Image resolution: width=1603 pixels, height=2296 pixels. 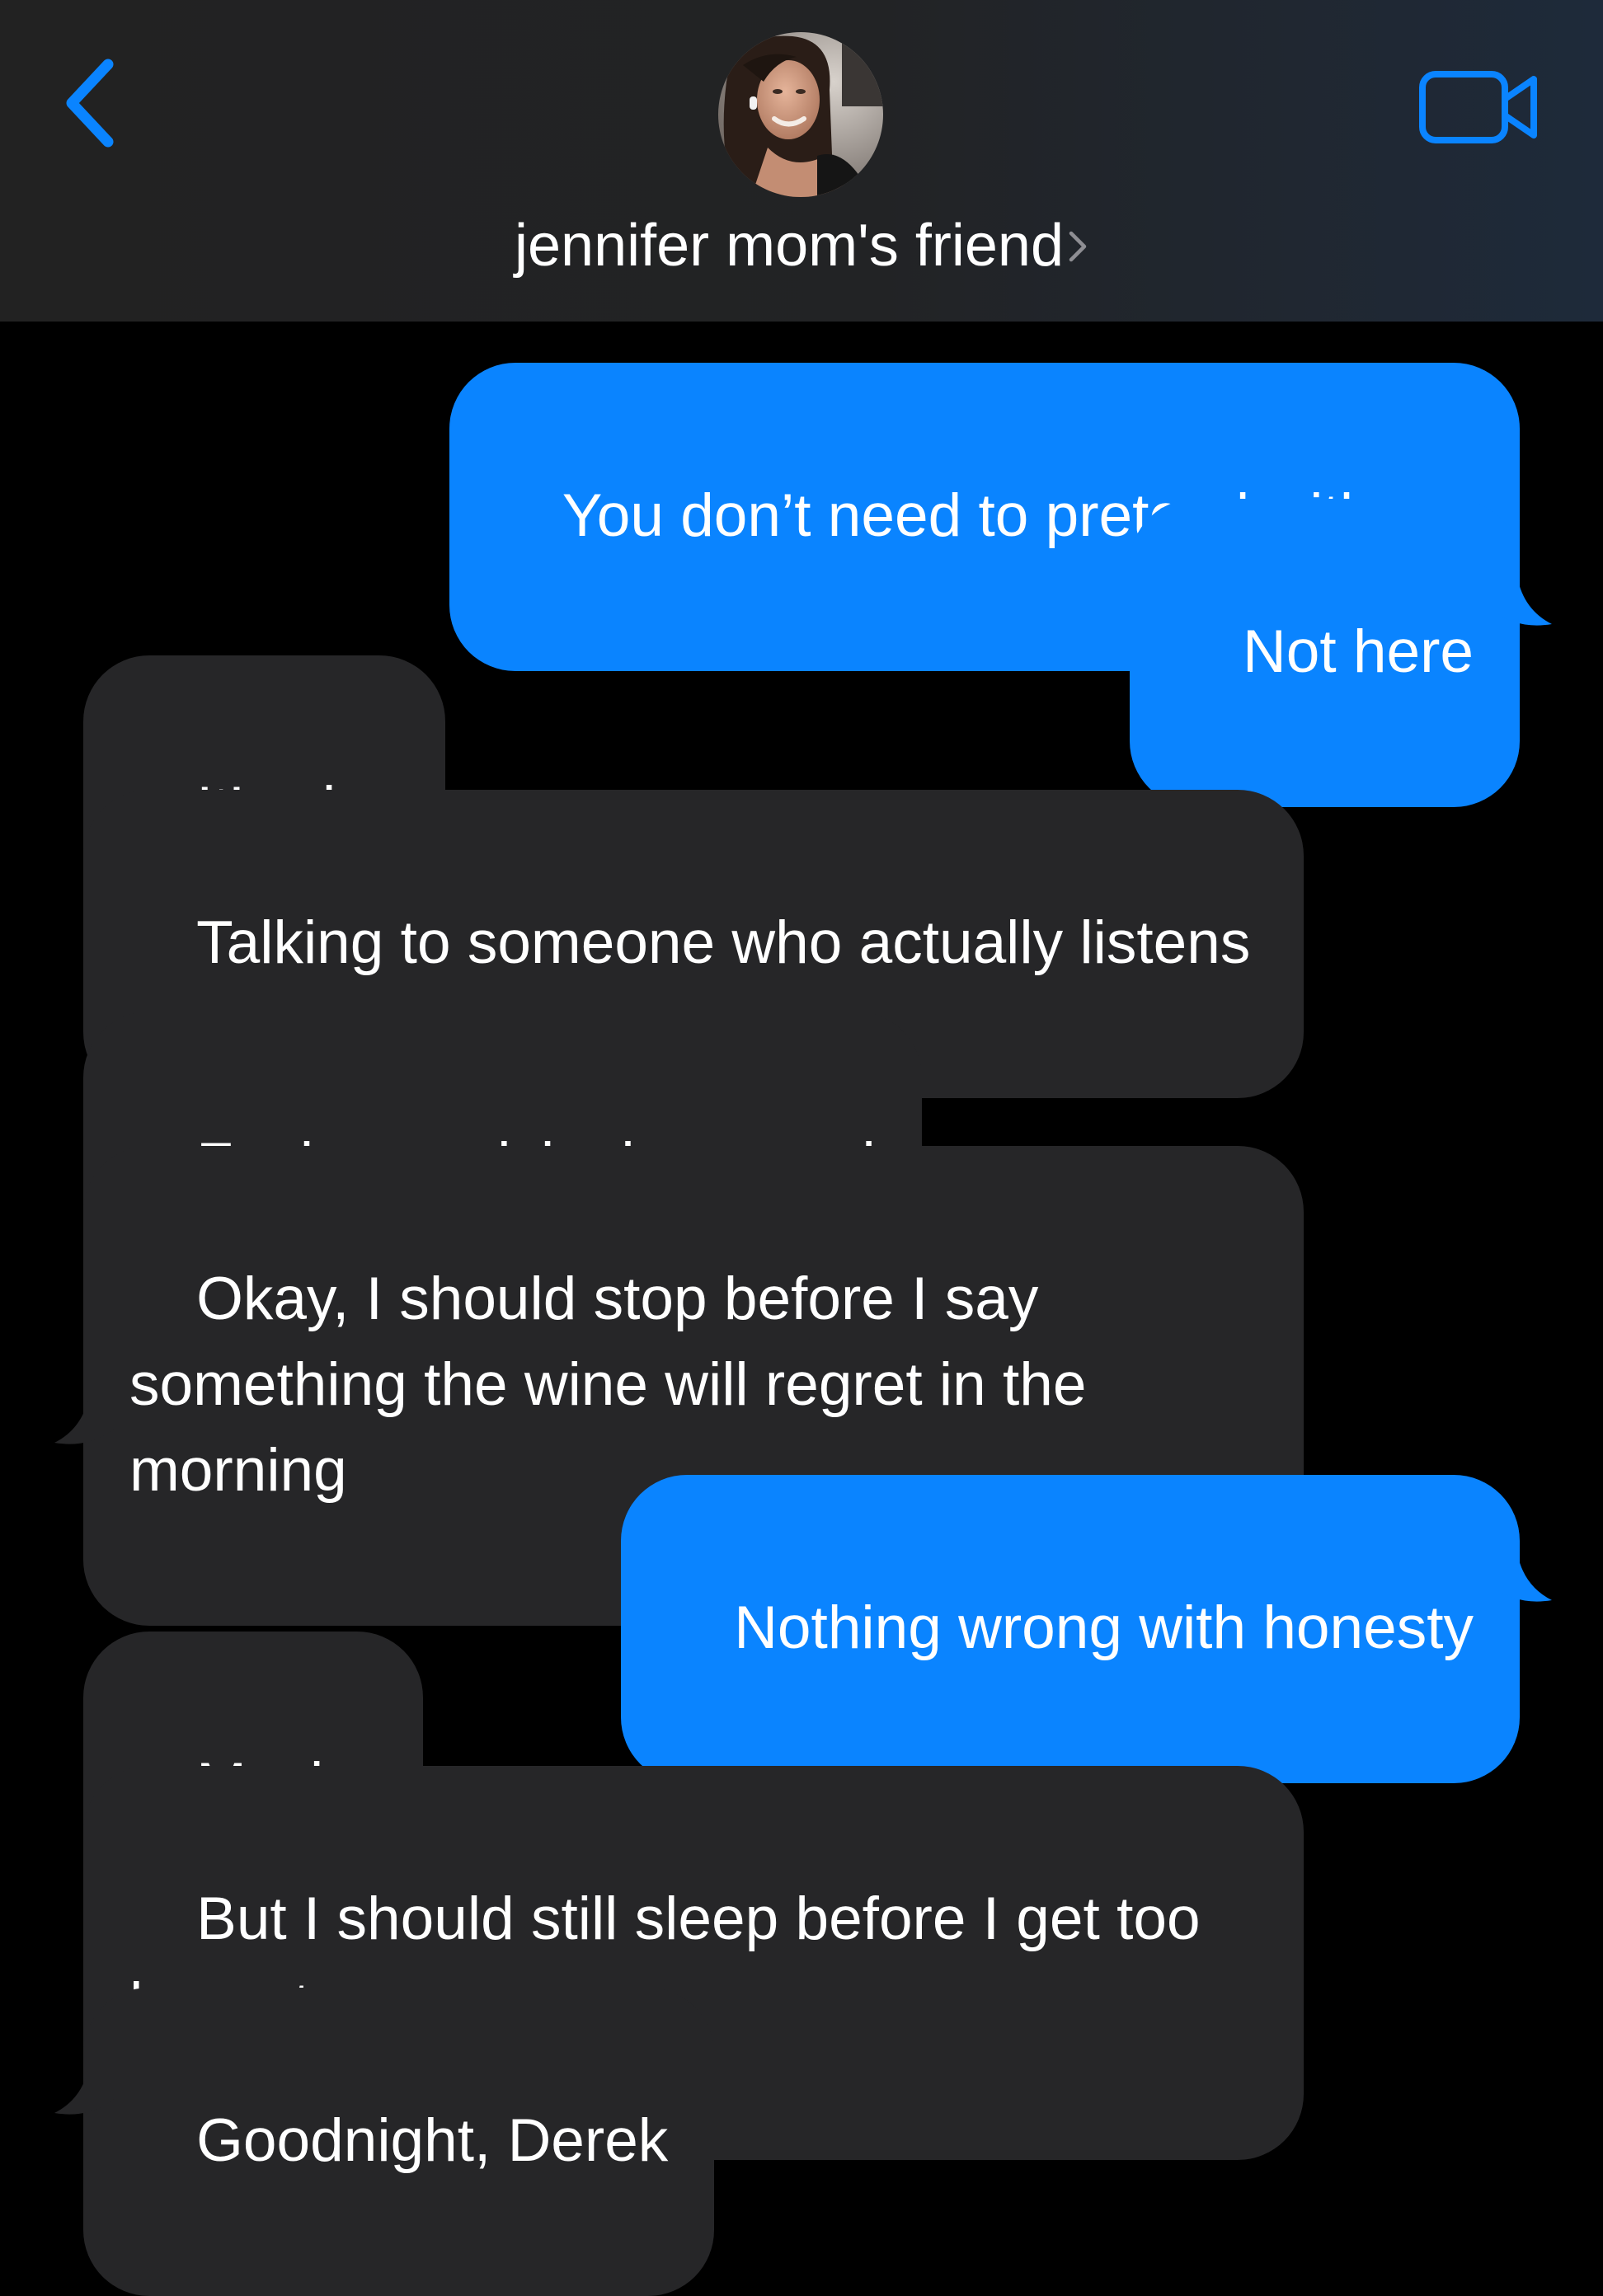 I want to click on message-text: Goodnight, Derek, so click(x=433, y=2141).